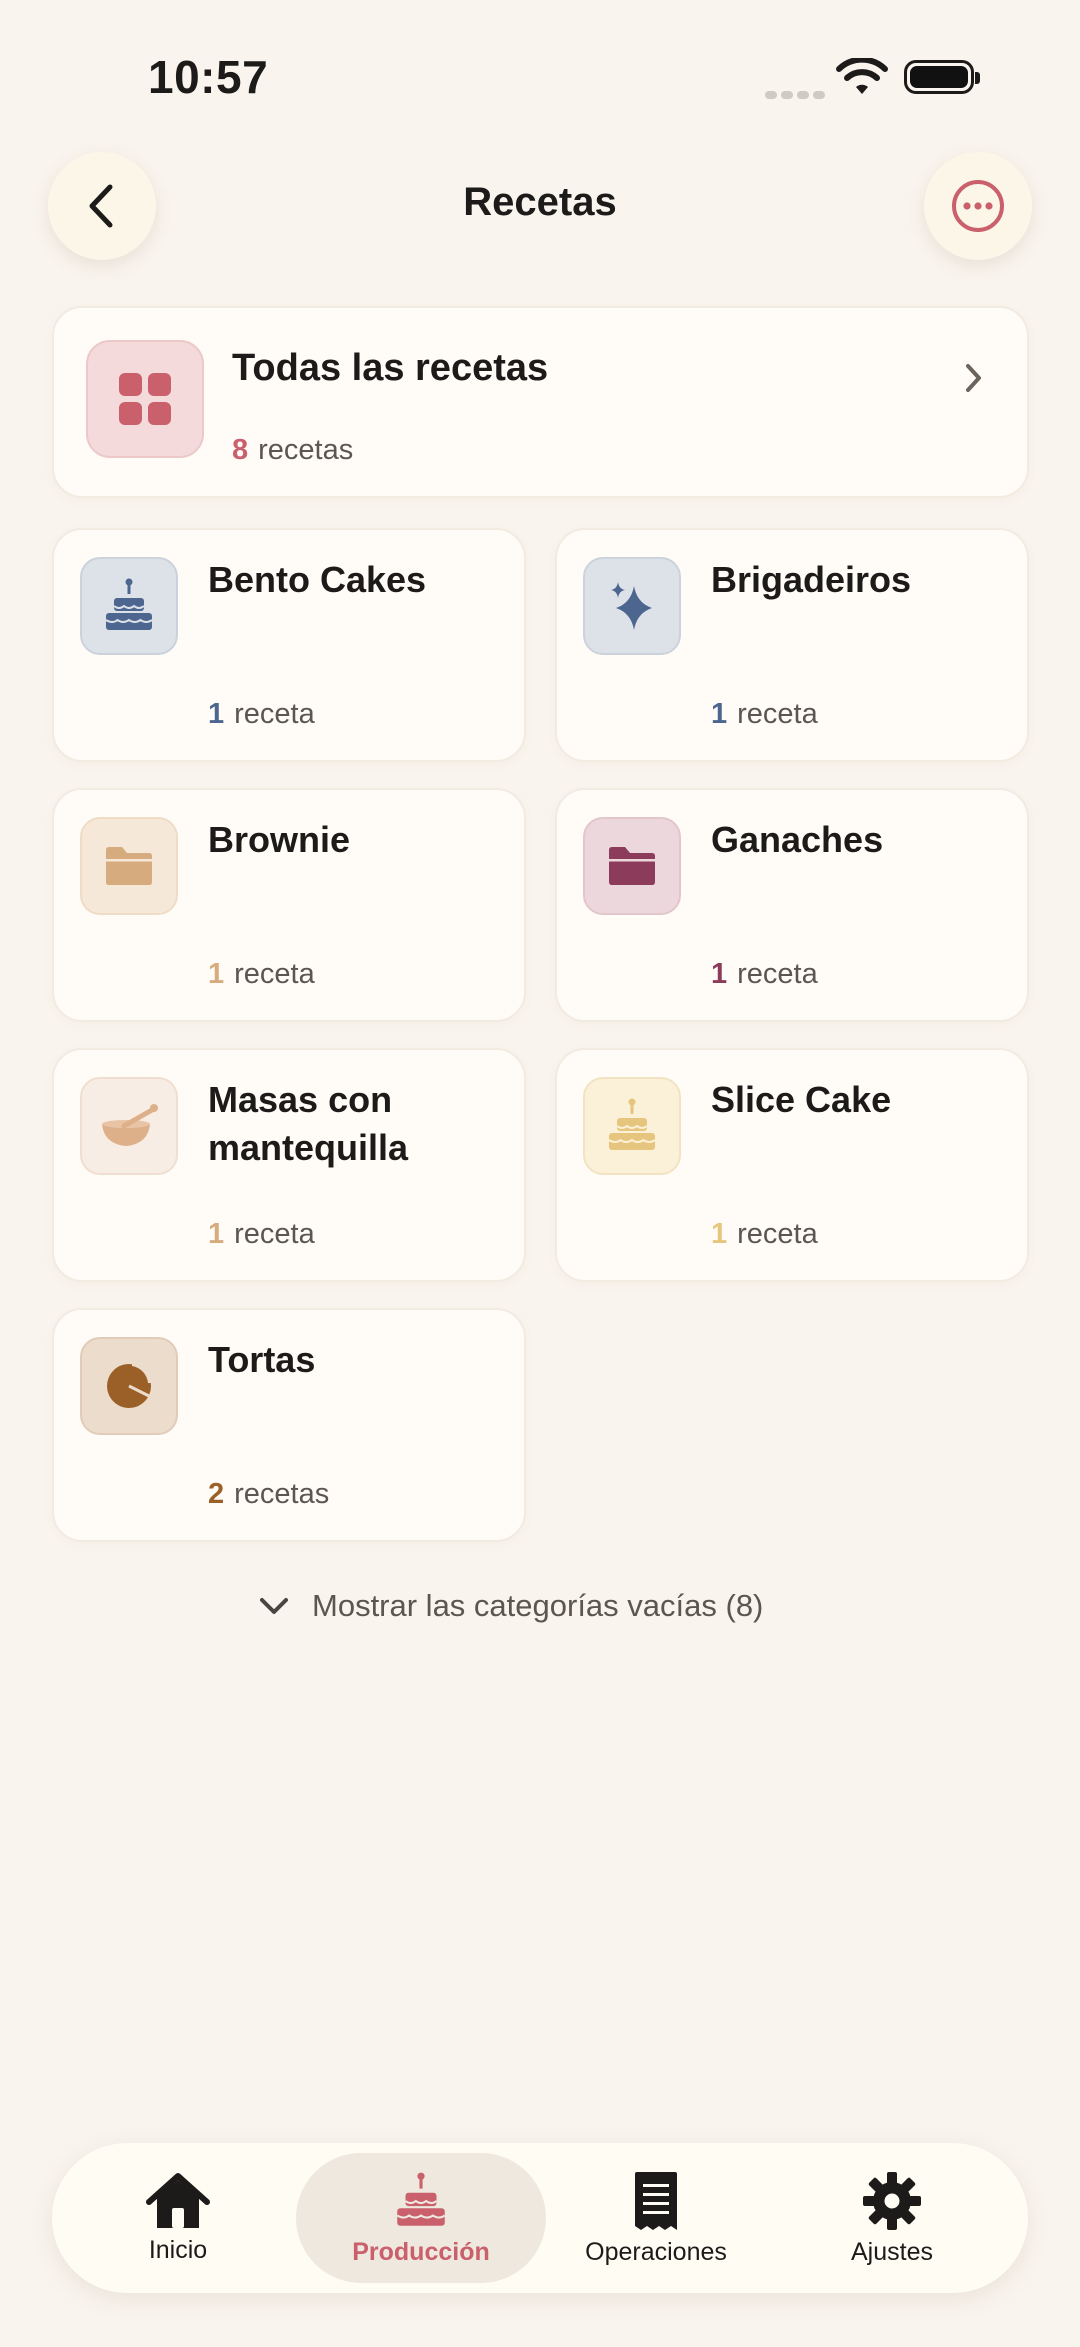  What do you see at coordinates (797, 95) in the screenshot?
I see `cellular-signal-icon` at bounding box center [797, 95].